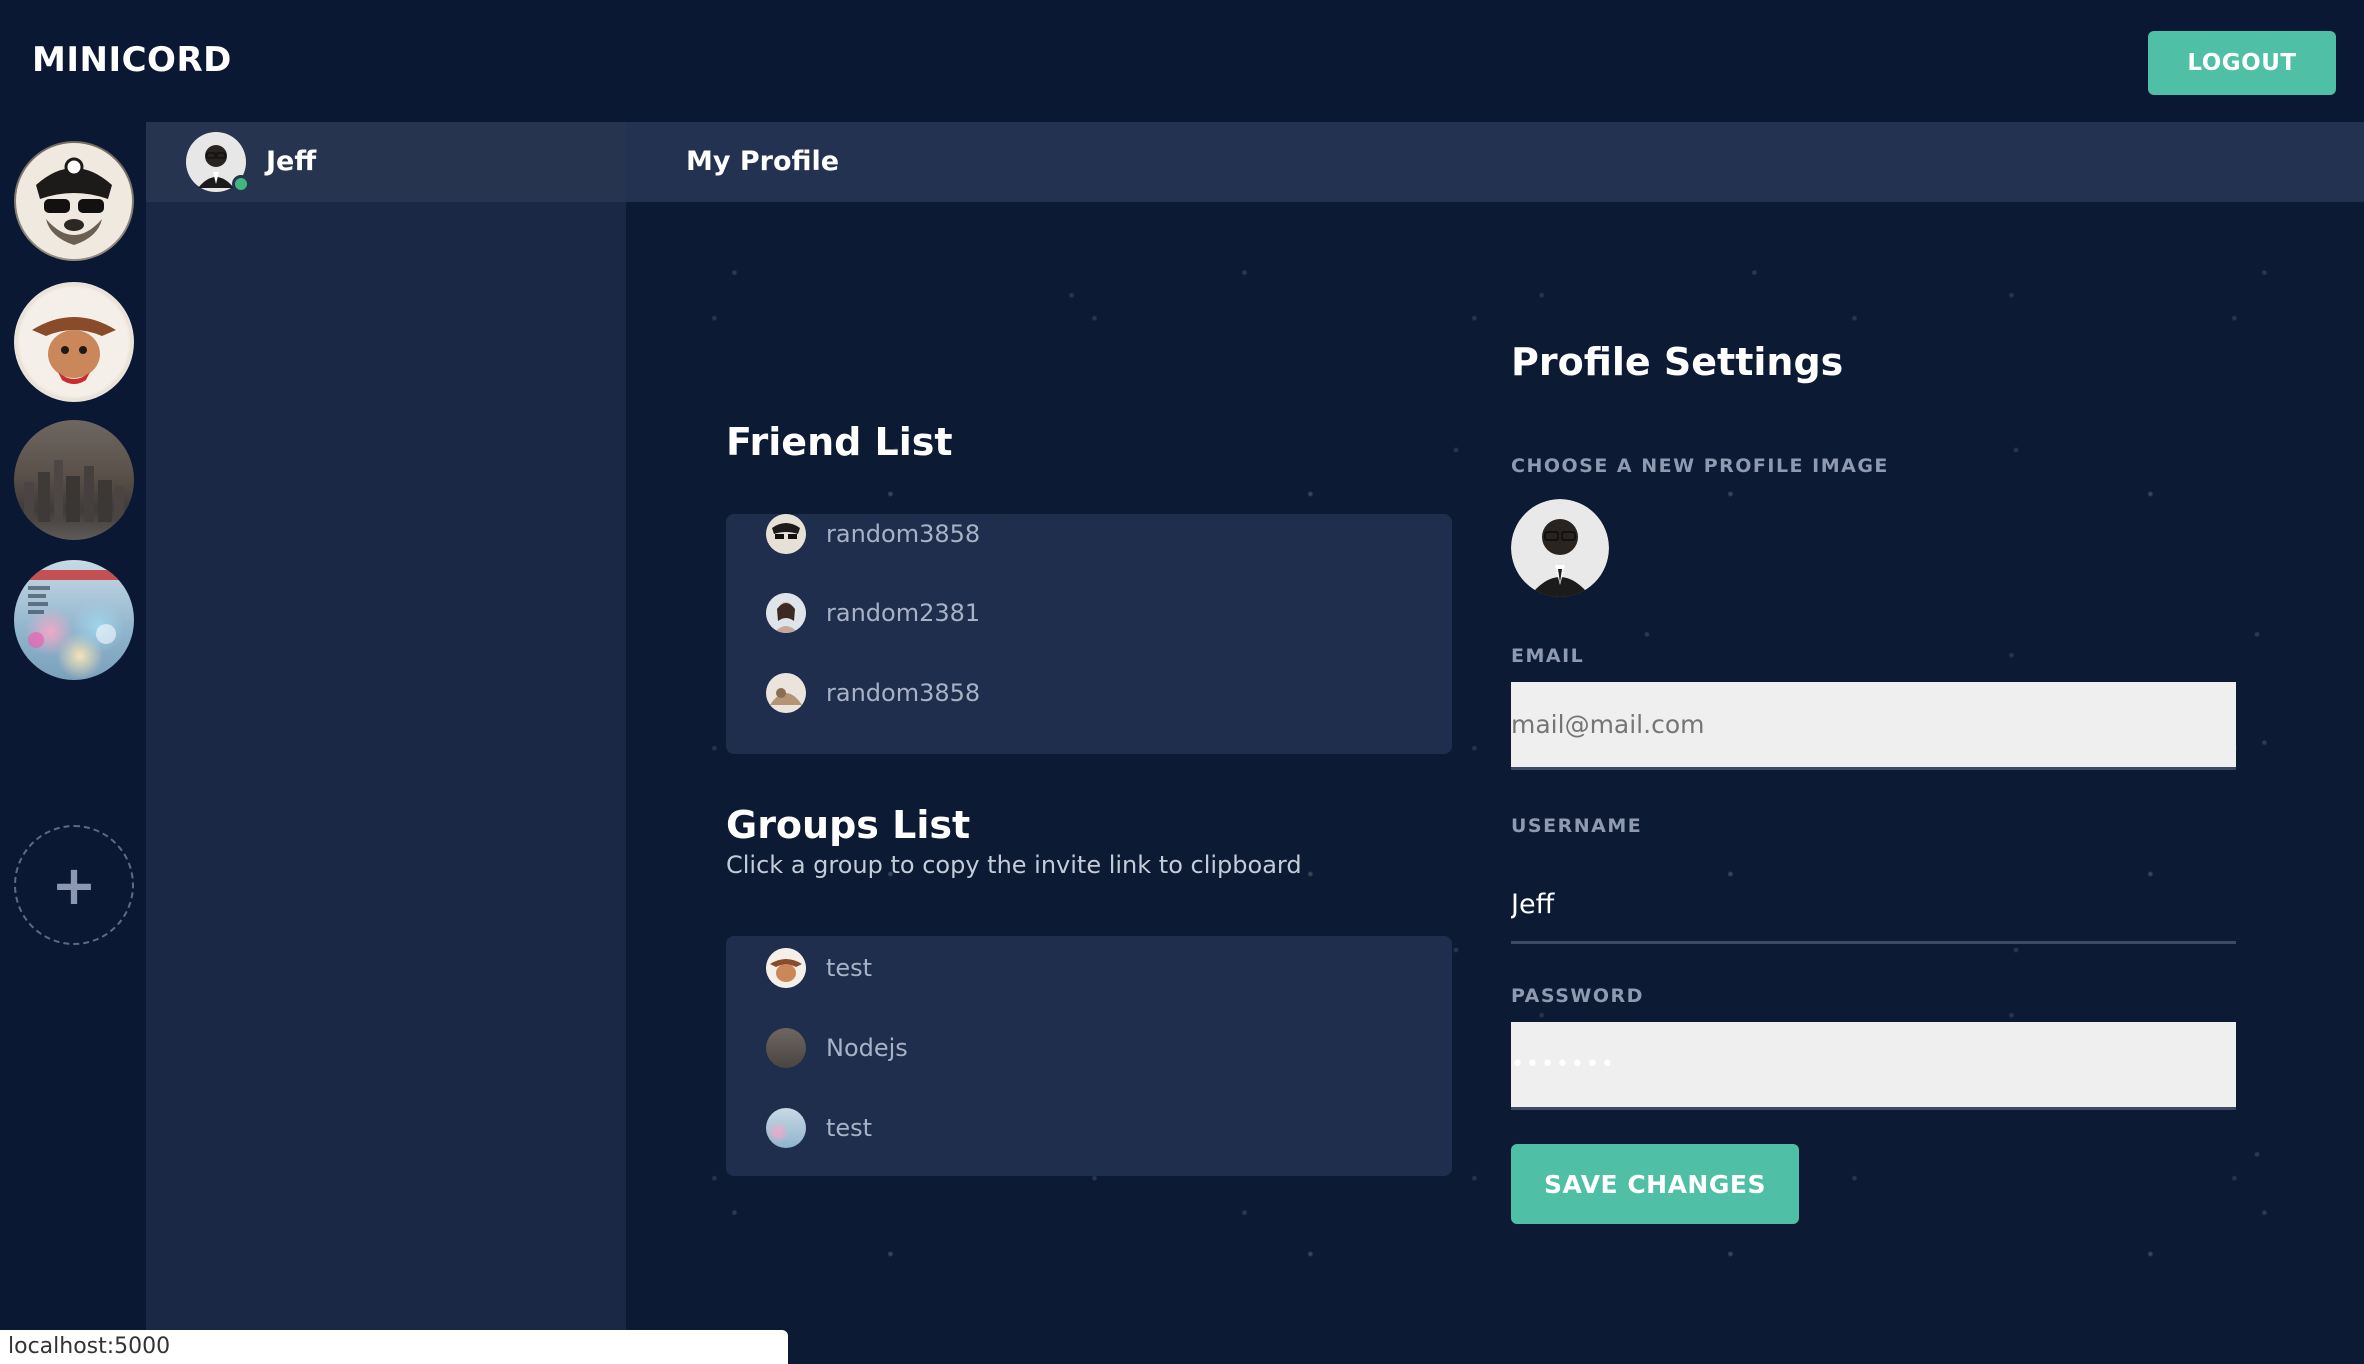 This screenshot has height=1364, width=2364. I want to click on server-icon-city, so click(74, 480).